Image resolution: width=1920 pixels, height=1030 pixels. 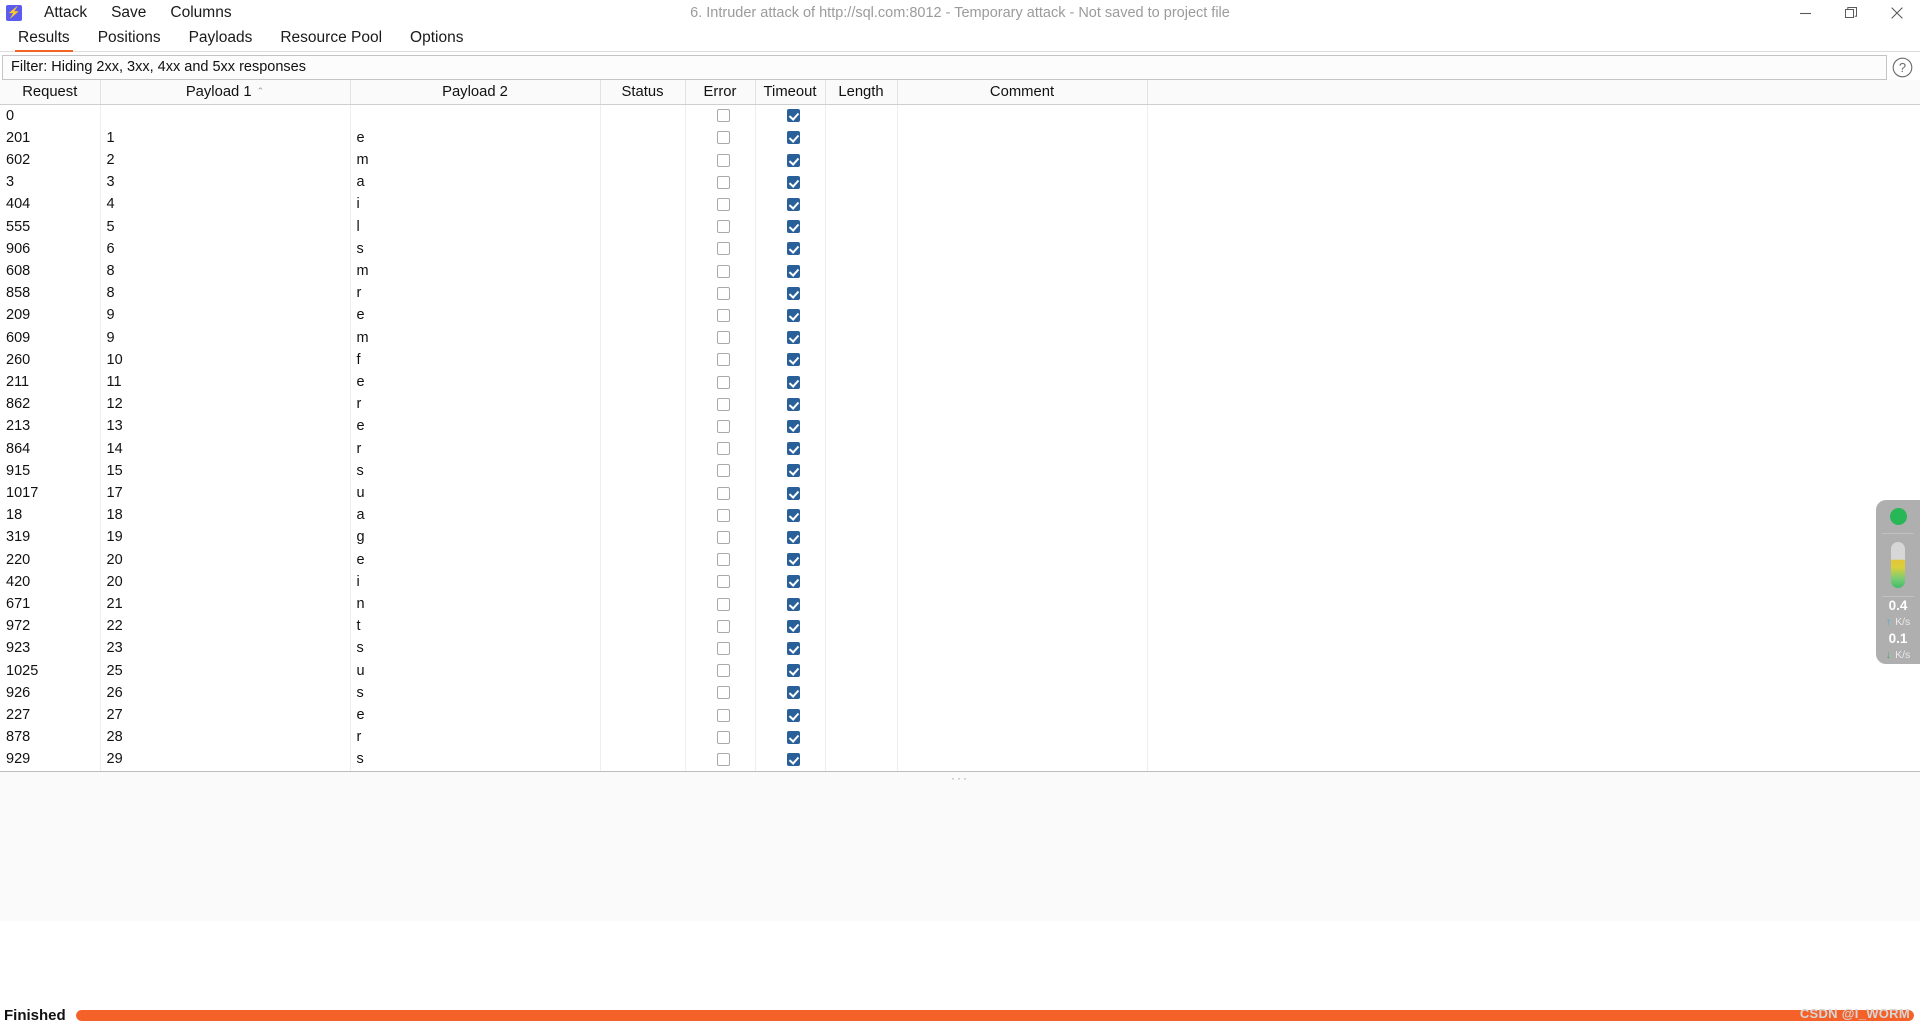 I want to click on status-indicator-dot, so click(x=1898, y=516).